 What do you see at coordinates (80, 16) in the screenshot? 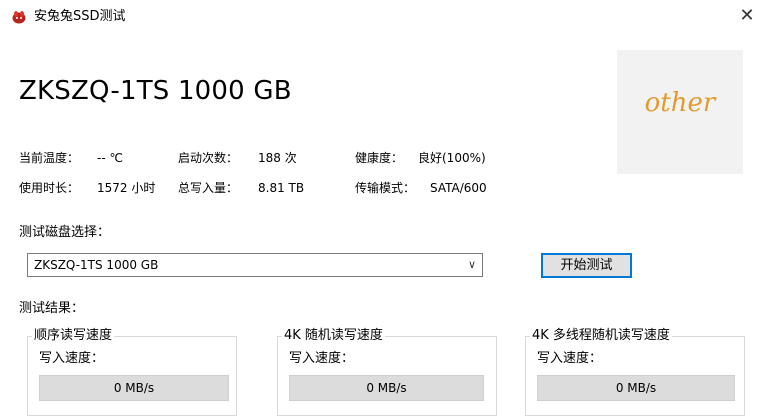
I see `window-title: 安兔兔SSD测试` at bounding box center [80, 16].